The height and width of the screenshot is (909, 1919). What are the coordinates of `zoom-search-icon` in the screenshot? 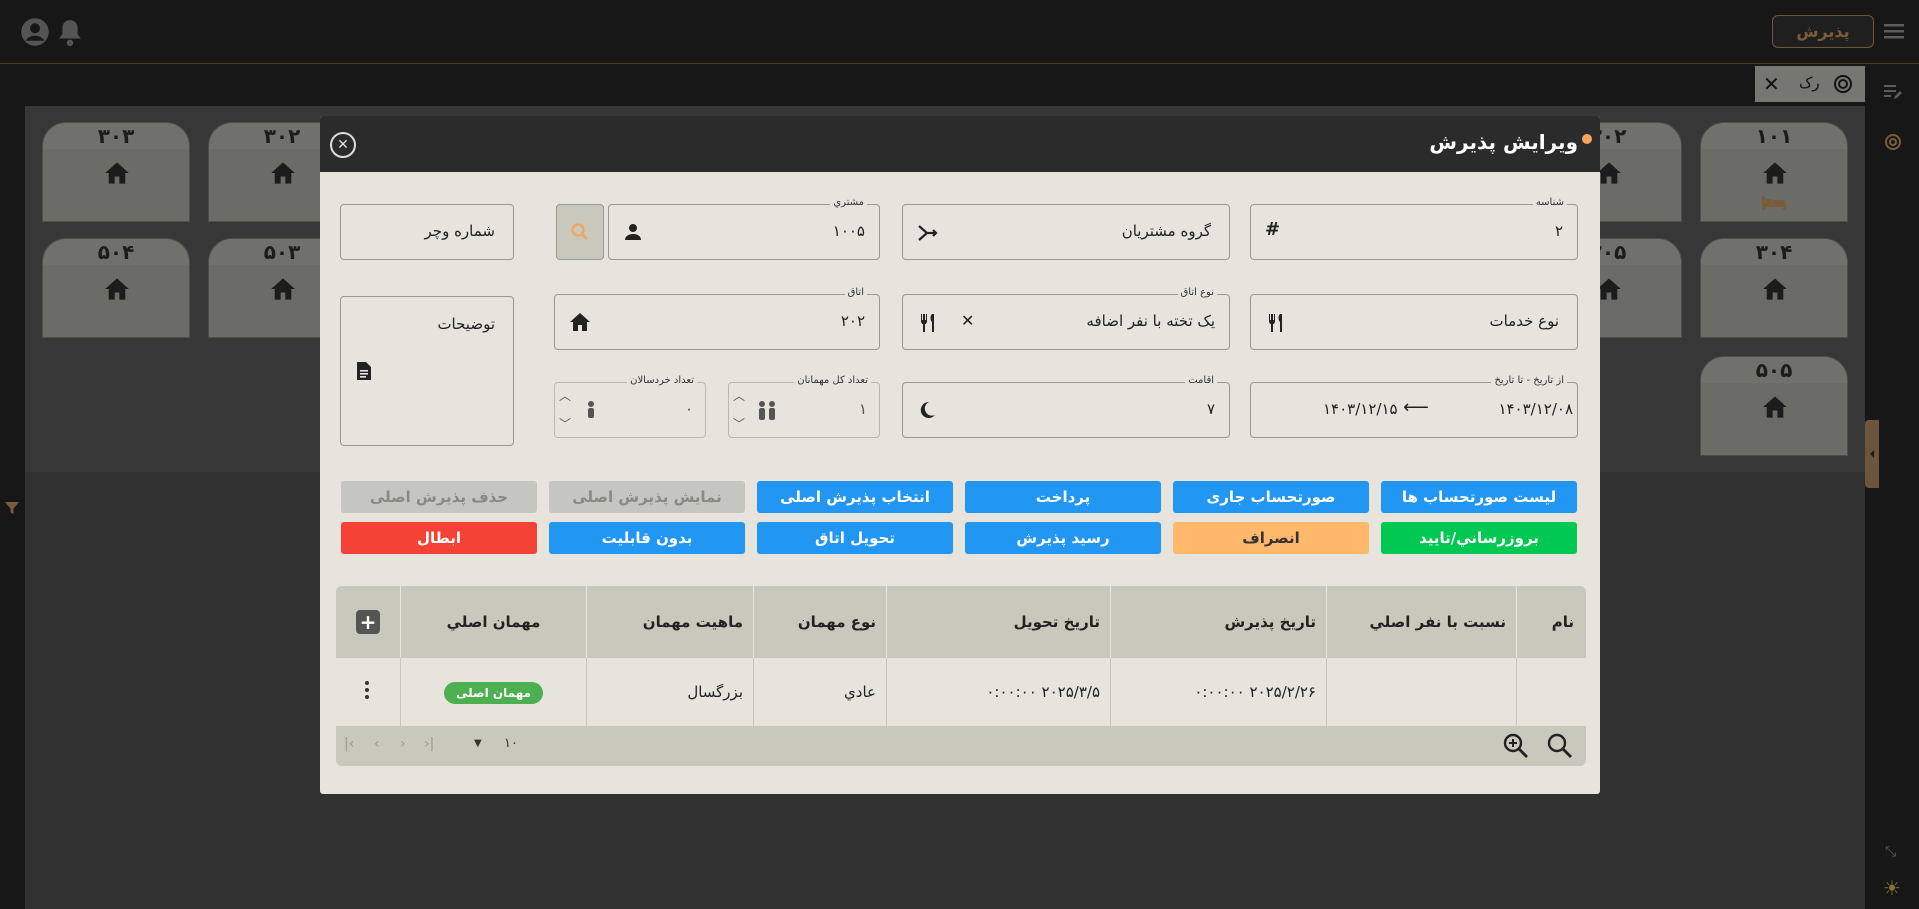 It's located at (1516, 748).